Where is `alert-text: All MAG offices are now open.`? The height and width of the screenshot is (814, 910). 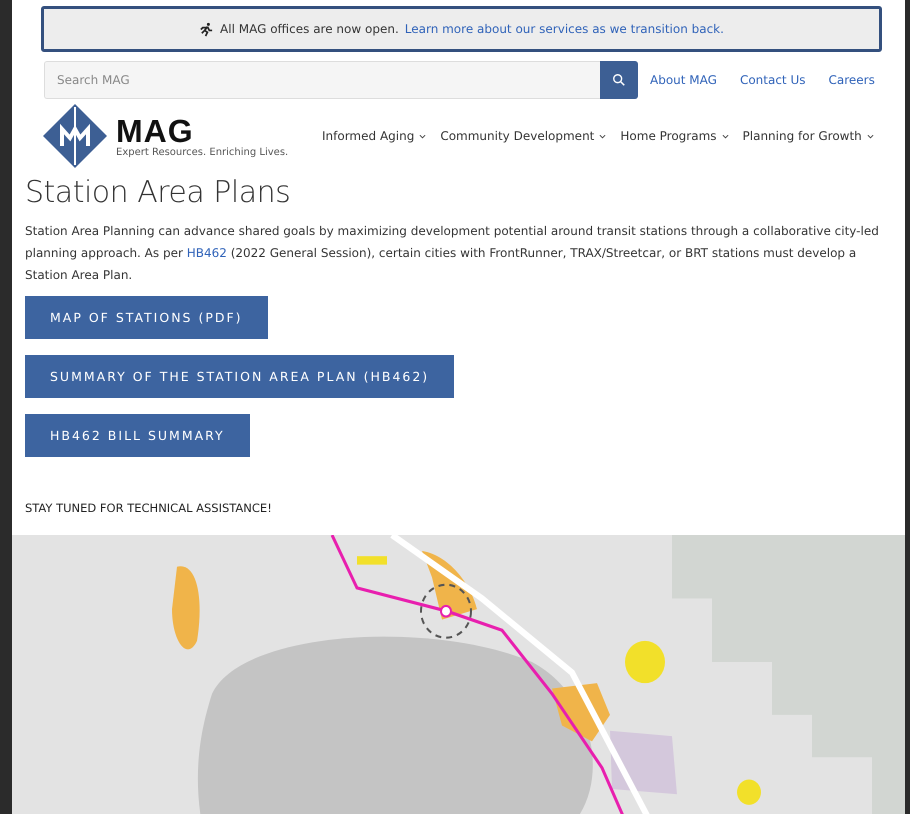 alert-text: All MAG offices are now open. is located at coordinates (309, 29).